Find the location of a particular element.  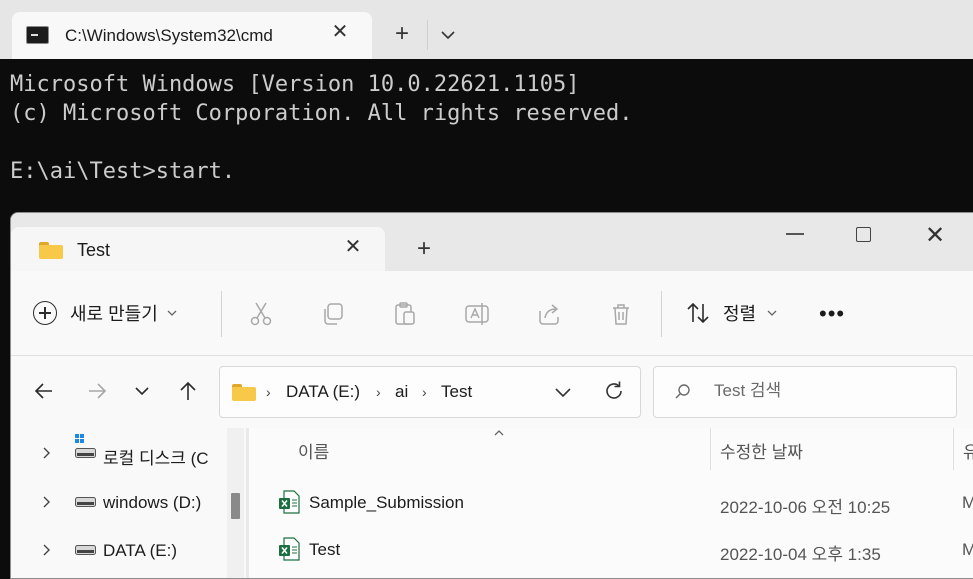

nav-item-windows-d: windows (D:) is located at coordinates (126, 503).